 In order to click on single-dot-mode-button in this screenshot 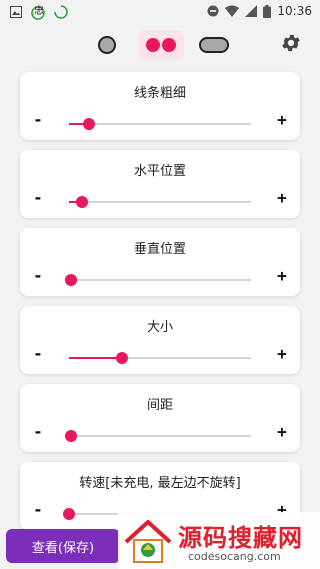, I will do `click(107, 45)`.